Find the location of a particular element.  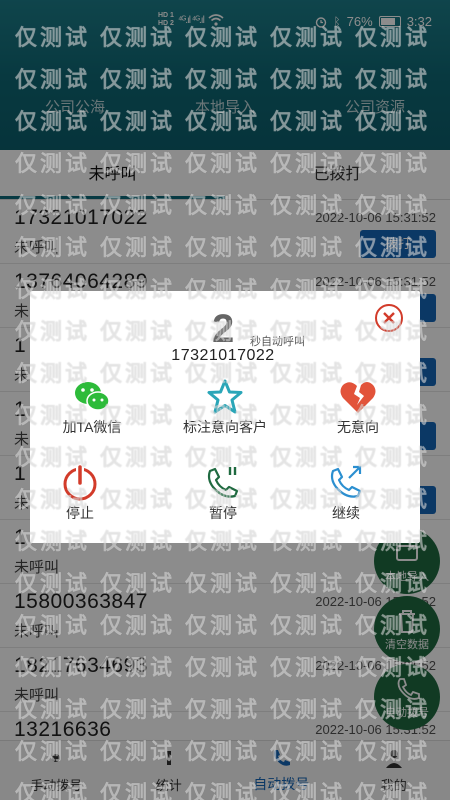

stop-label: 停止 is located at coordinates (80, 513).